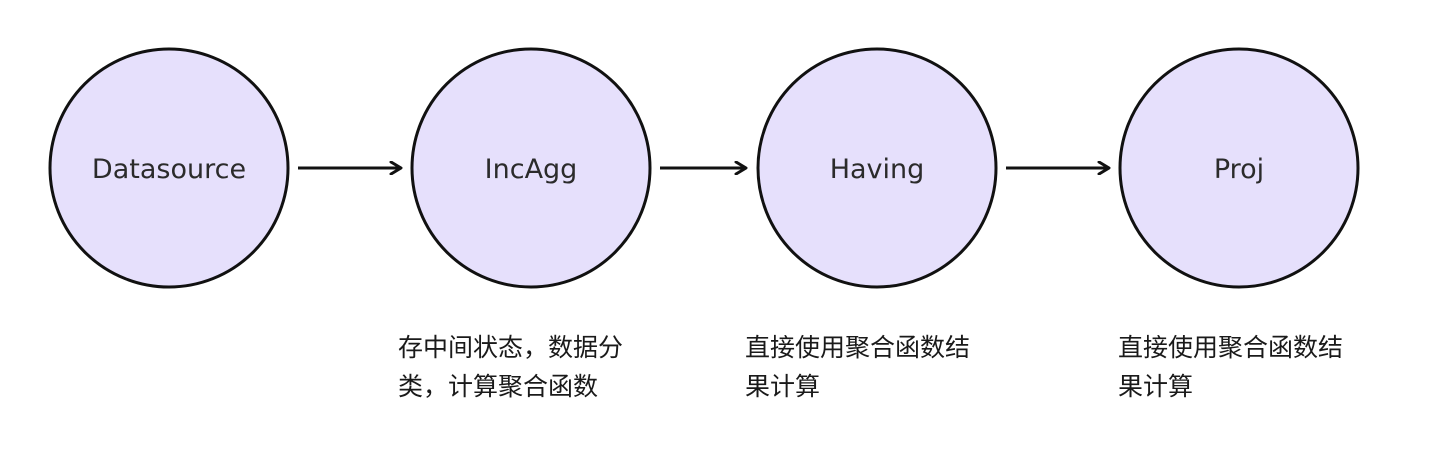 The height and width of the screenshot is (452, 1432). What do you see at coordinates (783, 386) in the screenshot?
I see `having-description-line-2: 果计算` at bounding box center [783, 386].